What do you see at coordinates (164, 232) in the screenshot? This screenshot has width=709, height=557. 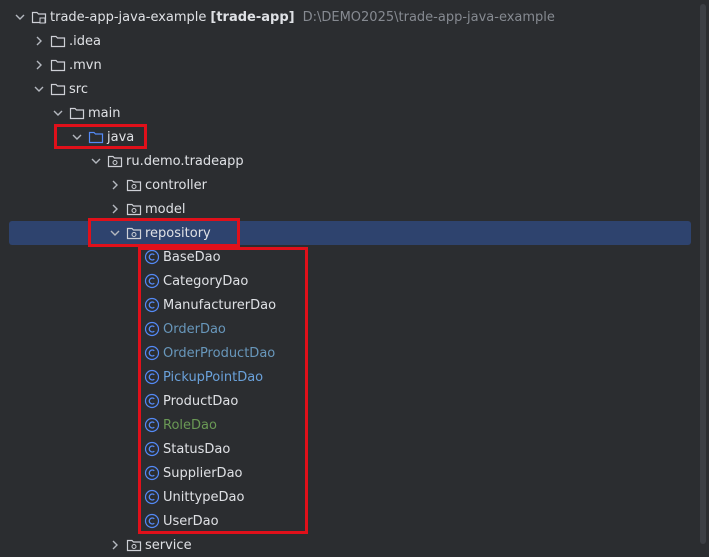 I see `highlight-repository` at bounding box center [164, 232].